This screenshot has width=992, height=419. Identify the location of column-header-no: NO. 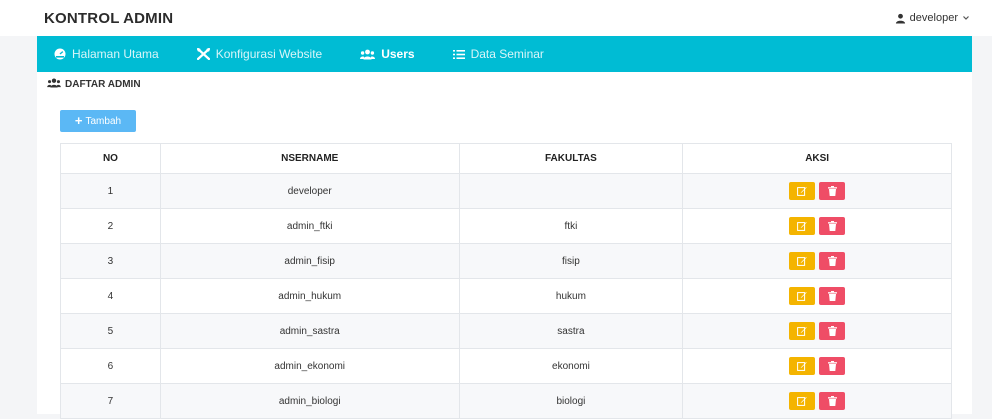
(110, 158).